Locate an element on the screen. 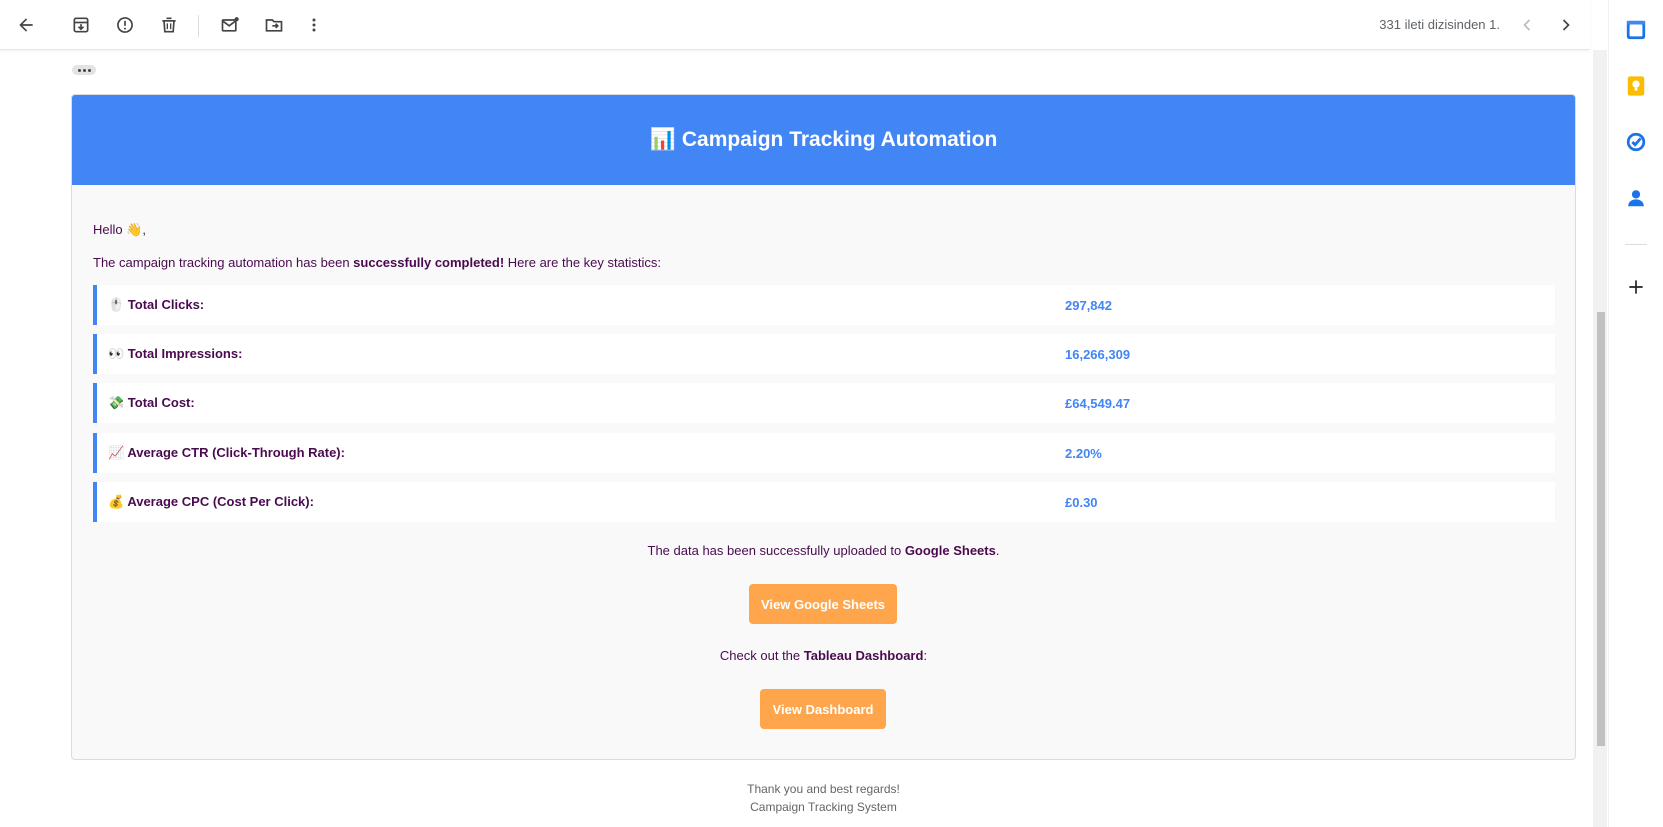 This screenshot has width=1663, height=827. newer-button is located at coordinates (1527, 25).